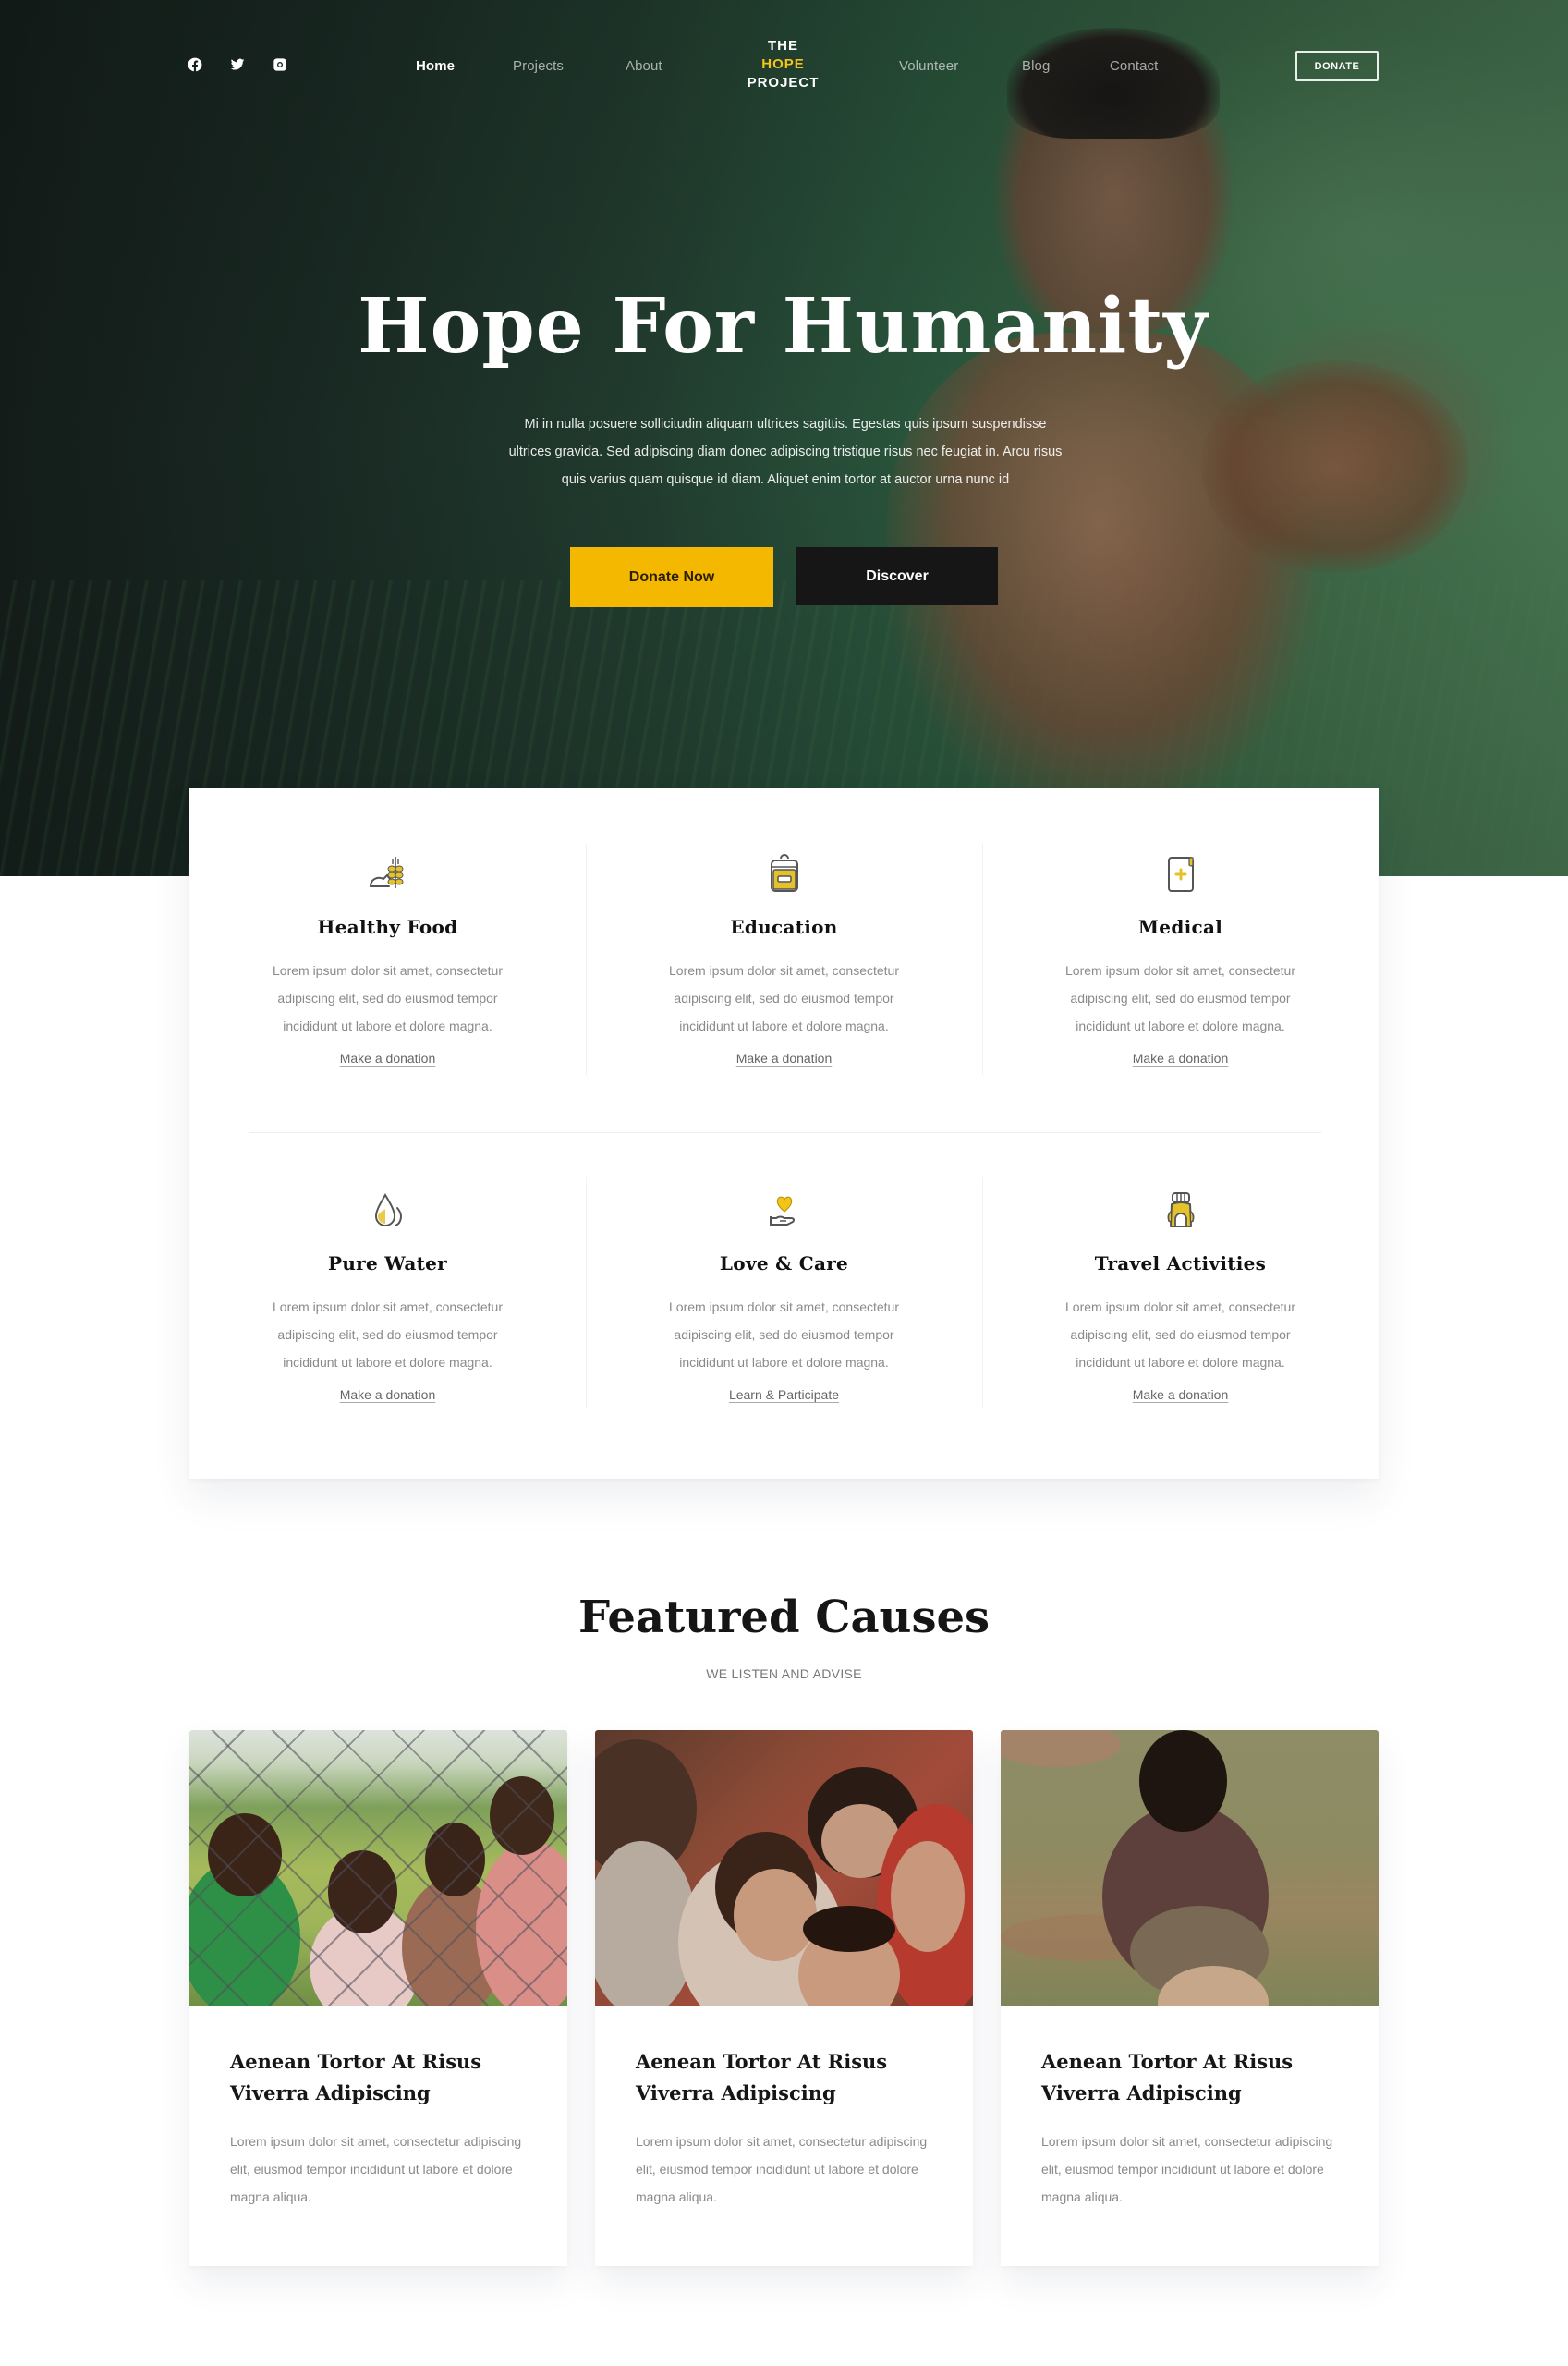  Describe the element at coordinates (1180, 1209) in the screenshot. I see `travel-backpack-icon` at that location.